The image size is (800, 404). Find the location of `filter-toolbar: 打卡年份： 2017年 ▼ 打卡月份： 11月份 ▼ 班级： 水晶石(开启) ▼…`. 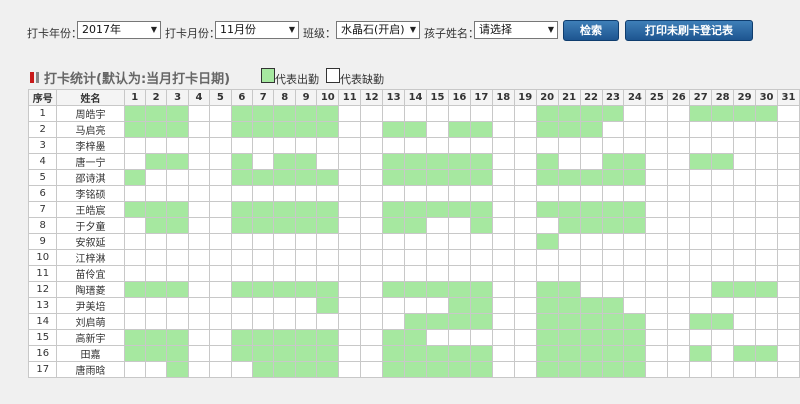

filter-toolbar: 打卡年份： 2017年 ▼ 打卡月份： 11月份 ▼ 班级： 水晶石(开启) ▼… is located at coordinates (400, 31).